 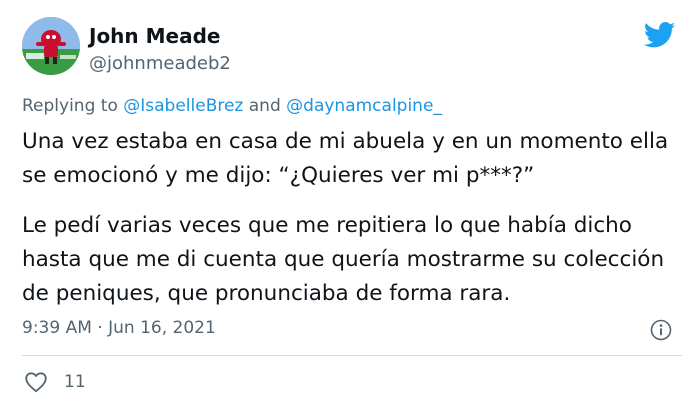 I want to click on author-handle: @johnmeadeb2, so click(x=160, y=63).